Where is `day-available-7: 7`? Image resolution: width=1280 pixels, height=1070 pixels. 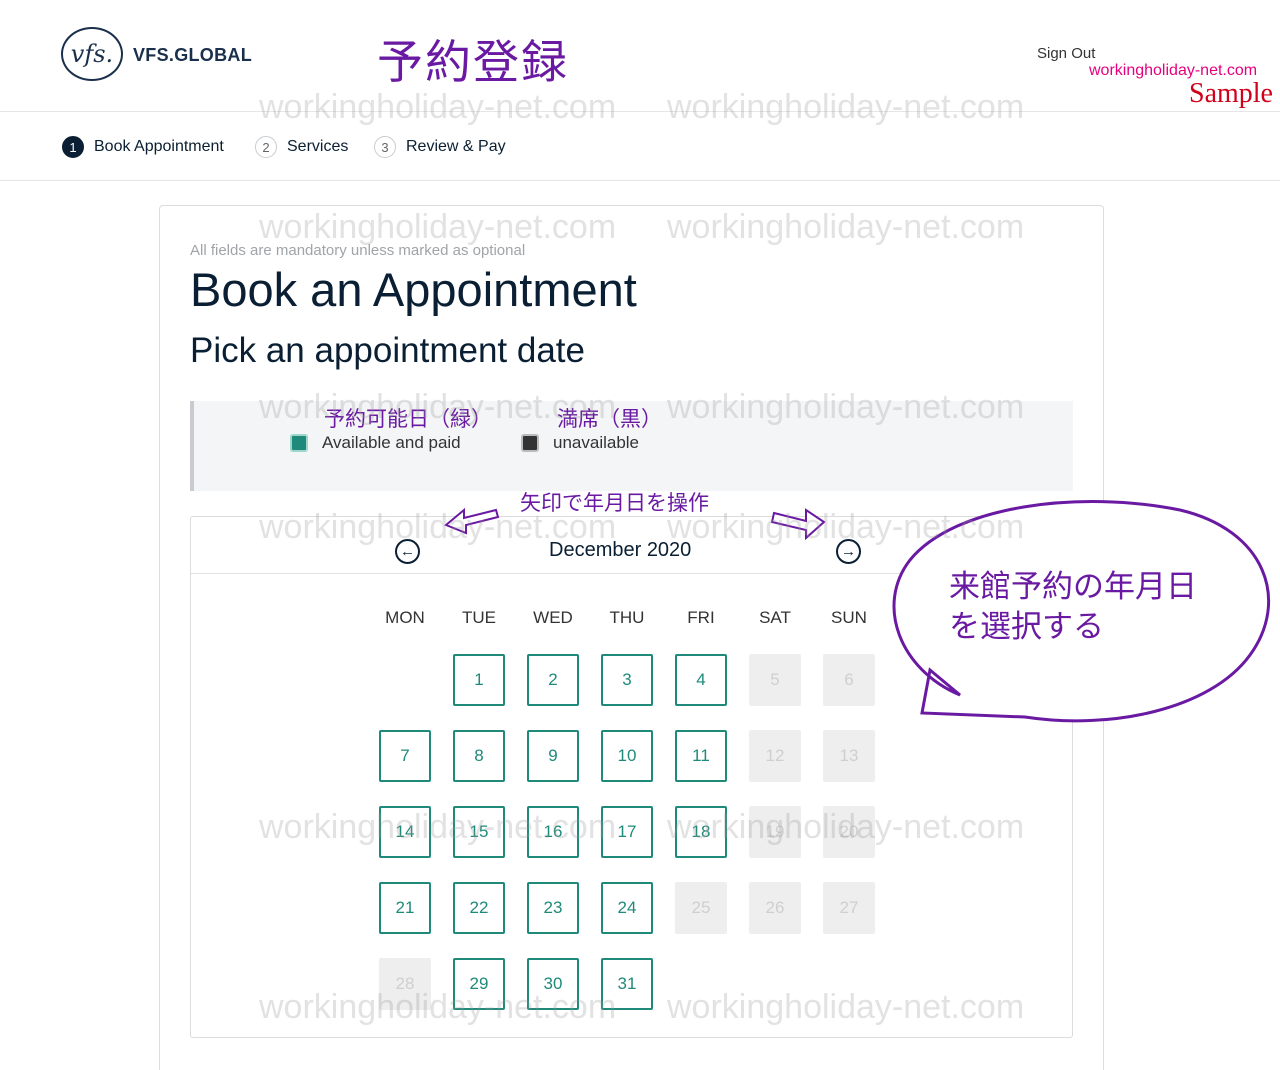 day-available-7: 7 is located at coordinates (405, 756).